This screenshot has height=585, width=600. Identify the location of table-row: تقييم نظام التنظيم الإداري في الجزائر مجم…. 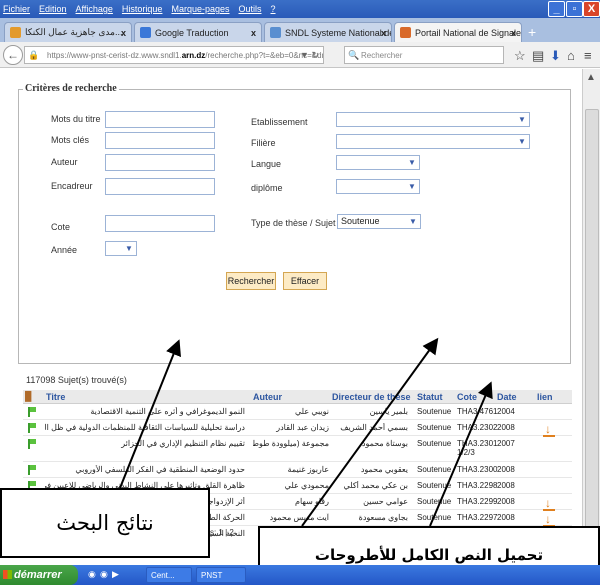
(297, 449).